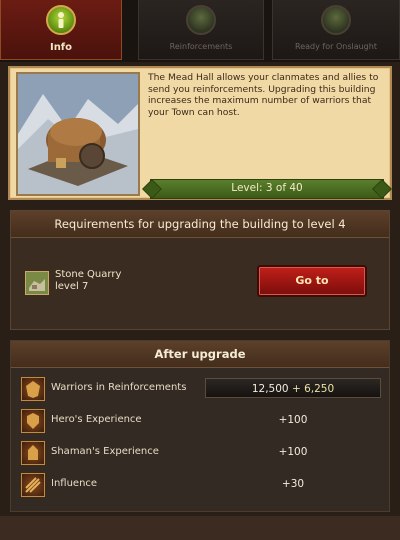 Image resolution: width=400 pixels, height=540 pixels. I want to click on onslaught-icon, so click(336, 20).